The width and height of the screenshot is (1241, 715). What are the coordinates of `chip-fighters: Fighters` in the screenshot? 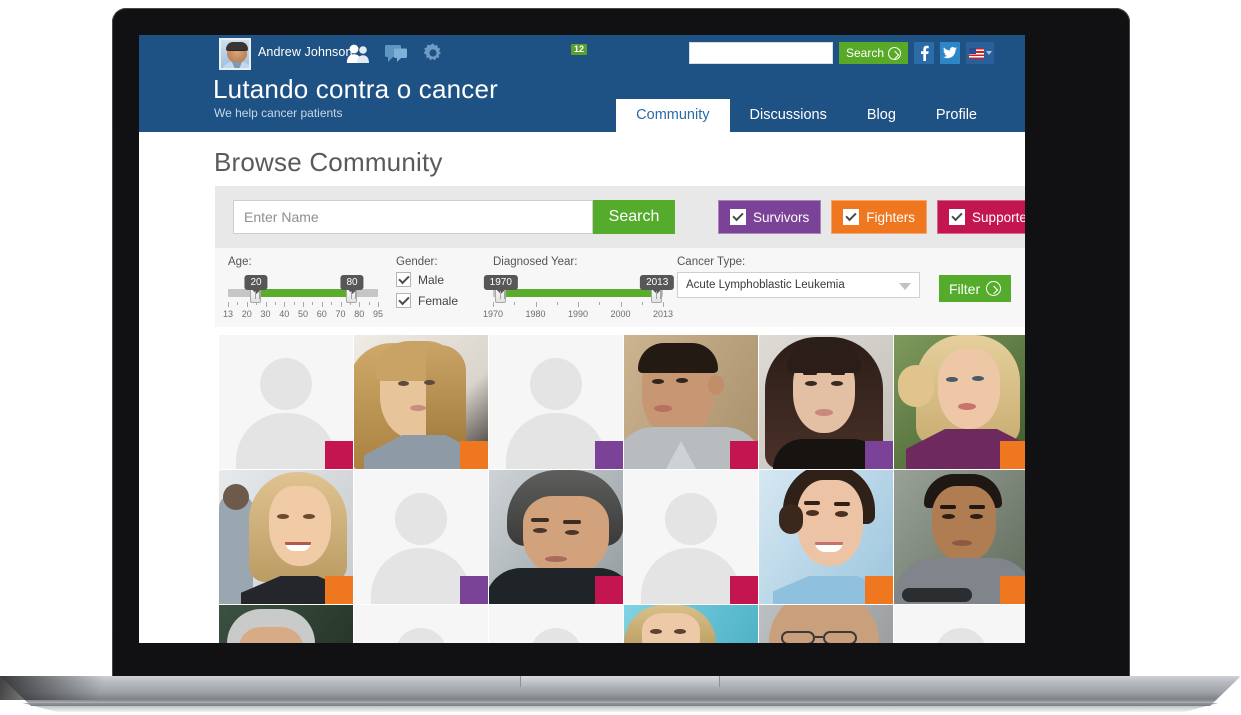 It's located at (879, 217).